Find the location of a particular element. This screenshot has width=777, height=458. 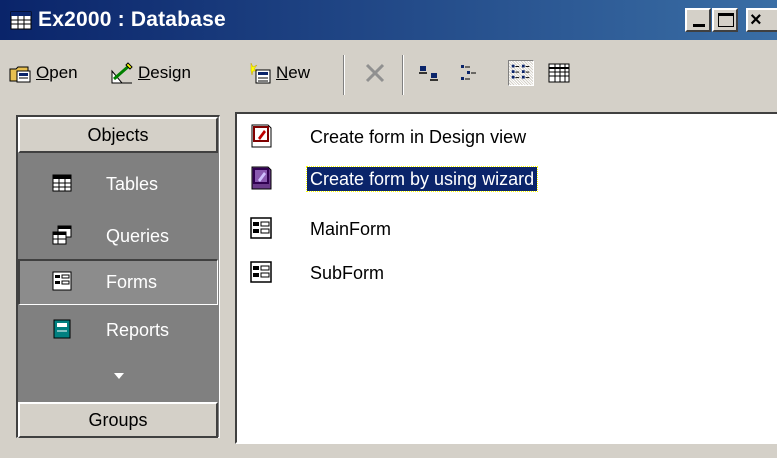

open-button: Open is located at coordinates (43, 73).